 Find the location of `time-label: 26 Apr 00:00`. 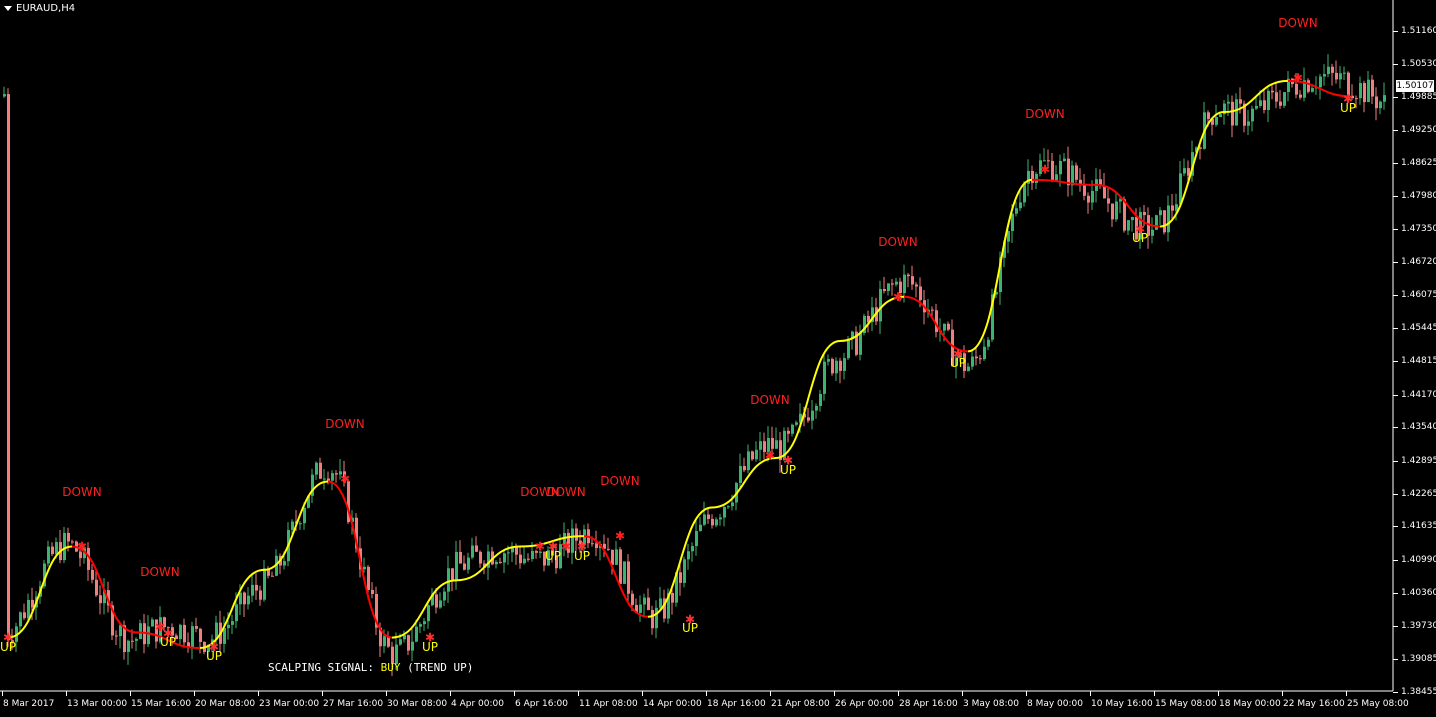

time-label: 26 Apr 00:00 is located at coordinates (864, 704).